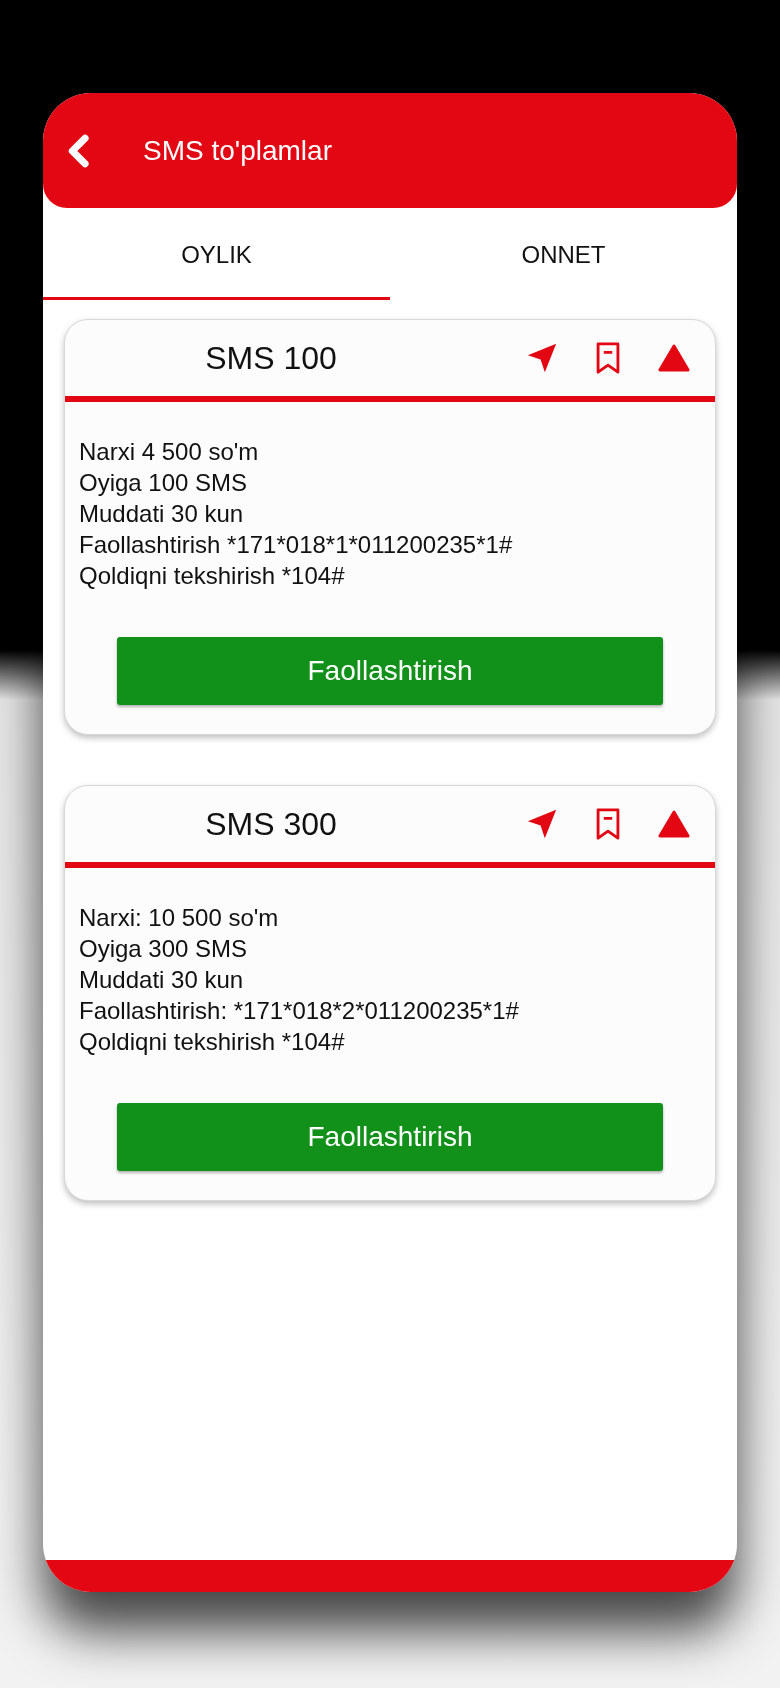 This screenshot has width=780, height=1688. Describe the element at coordinates (169, 452) in the screenshot. I see `package-detail: Narxi 4 500 so'm` at that location.